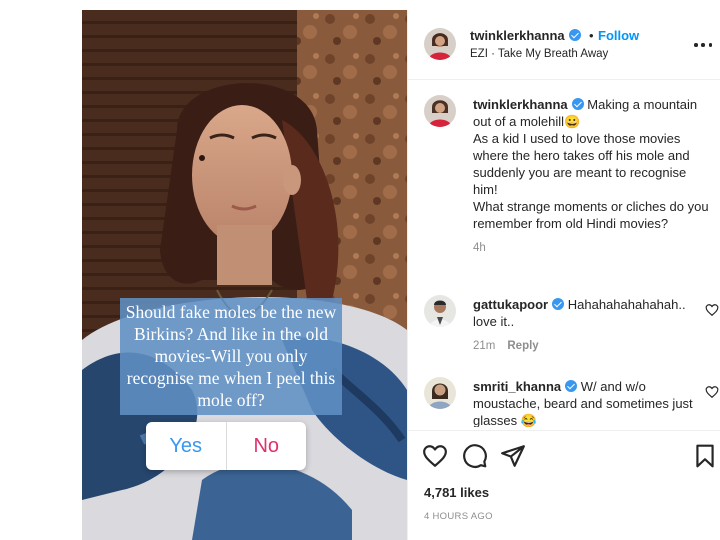 The height and width of the screenshot is (540, 720). What do you see at coordinates (479, 248) in the screenshot?
I see `caption-time: 4h` at bounding box center [479, 248].